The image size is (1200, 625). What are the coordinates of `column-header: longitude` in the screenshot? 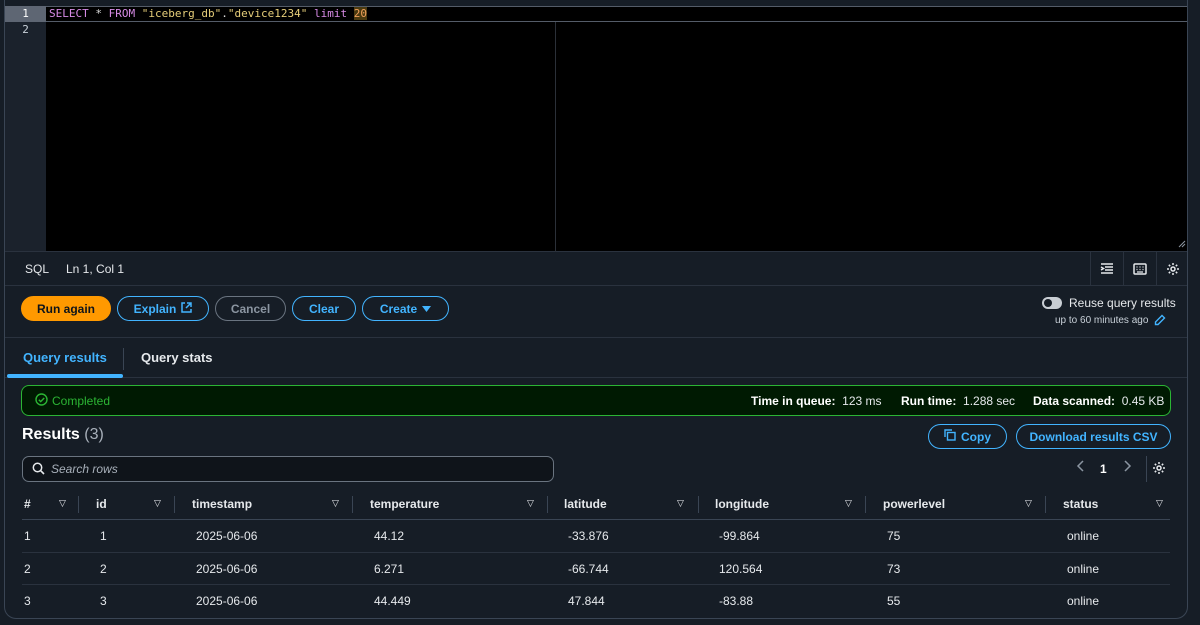 It's located at (742, 504).